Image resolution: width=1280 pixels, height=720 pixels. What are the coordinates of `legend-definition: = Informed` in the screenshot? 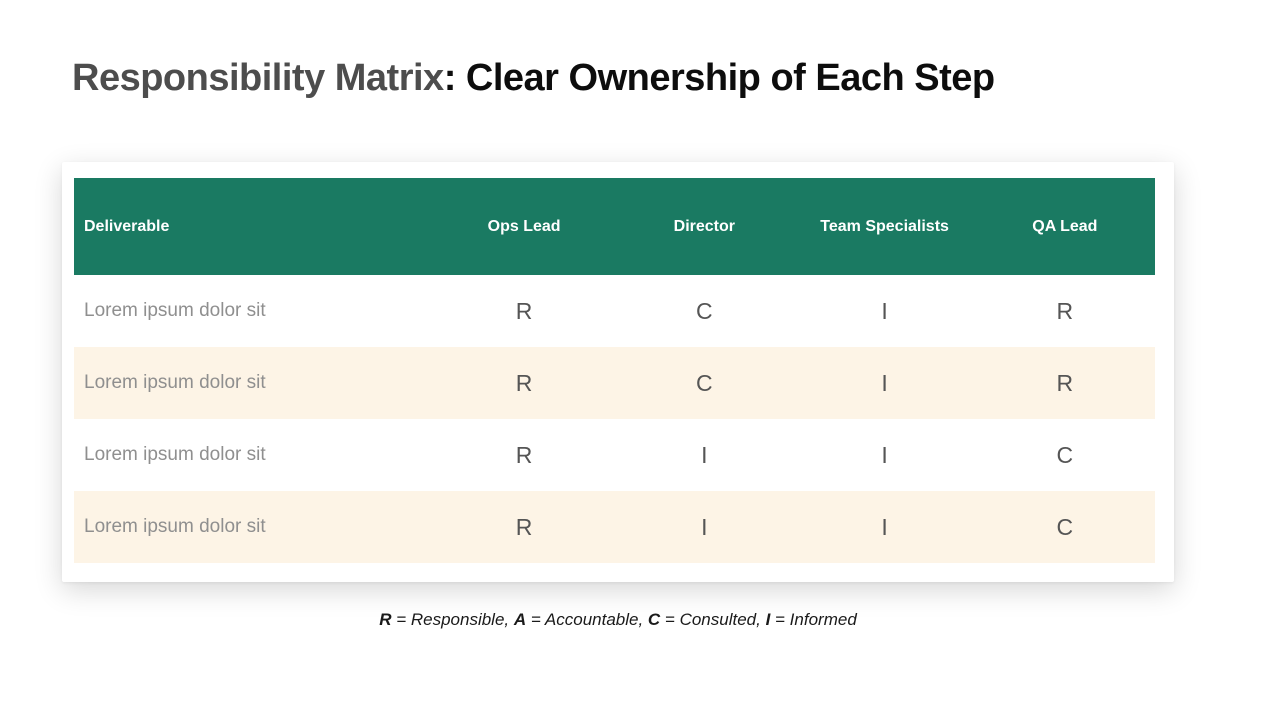 It's located at (813, 619).